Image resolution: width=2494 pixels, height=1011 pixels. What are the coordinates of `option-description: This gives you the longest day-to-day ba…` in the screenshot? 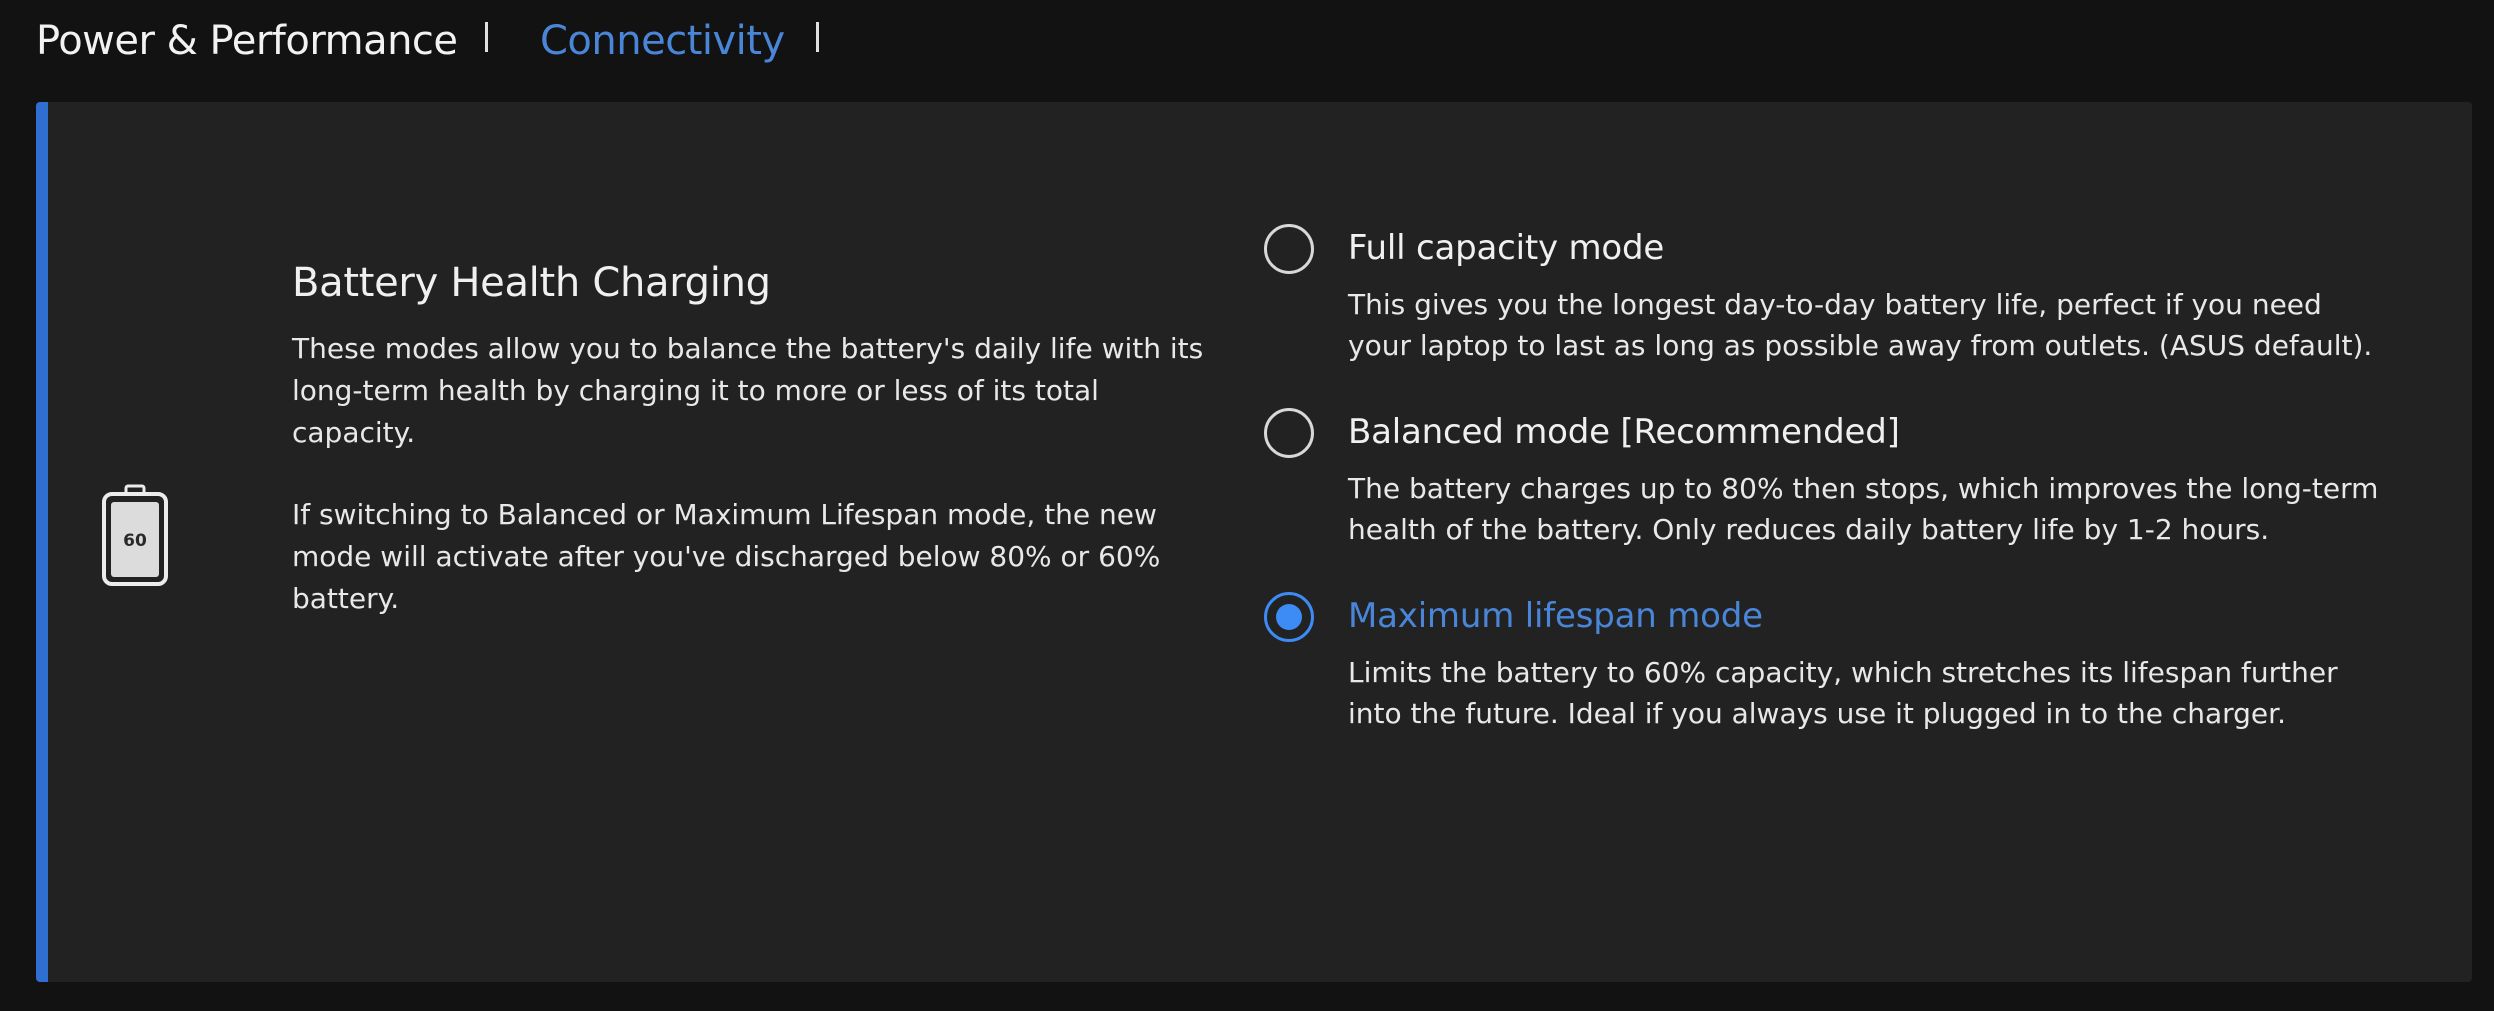 It's located at (1860, 325).